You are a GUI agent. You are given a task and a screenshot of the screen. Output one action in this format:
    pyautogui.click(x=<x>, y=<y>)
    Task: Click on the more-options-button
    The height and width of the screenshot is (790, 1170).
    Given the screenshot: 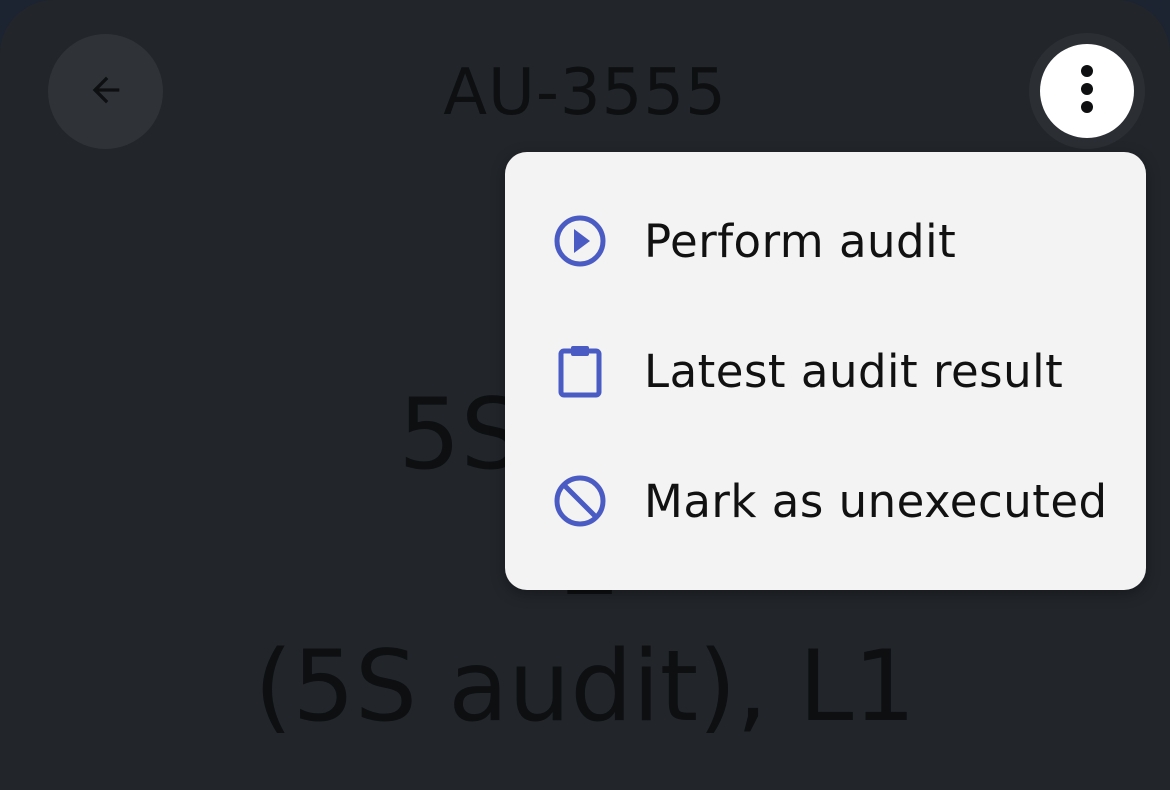 What is the action you would take?
    pyautogui.click(x=1087, y=91)
    